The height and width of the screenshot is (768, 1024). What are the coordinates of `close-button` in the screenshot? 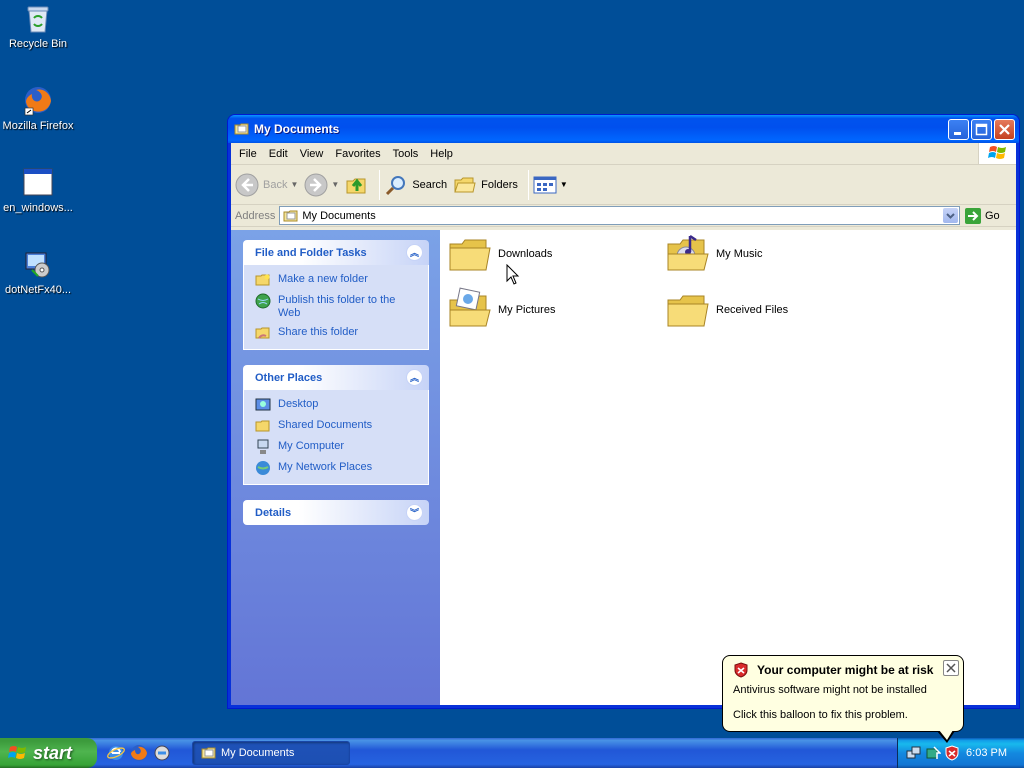 It's located at (1004, 129).